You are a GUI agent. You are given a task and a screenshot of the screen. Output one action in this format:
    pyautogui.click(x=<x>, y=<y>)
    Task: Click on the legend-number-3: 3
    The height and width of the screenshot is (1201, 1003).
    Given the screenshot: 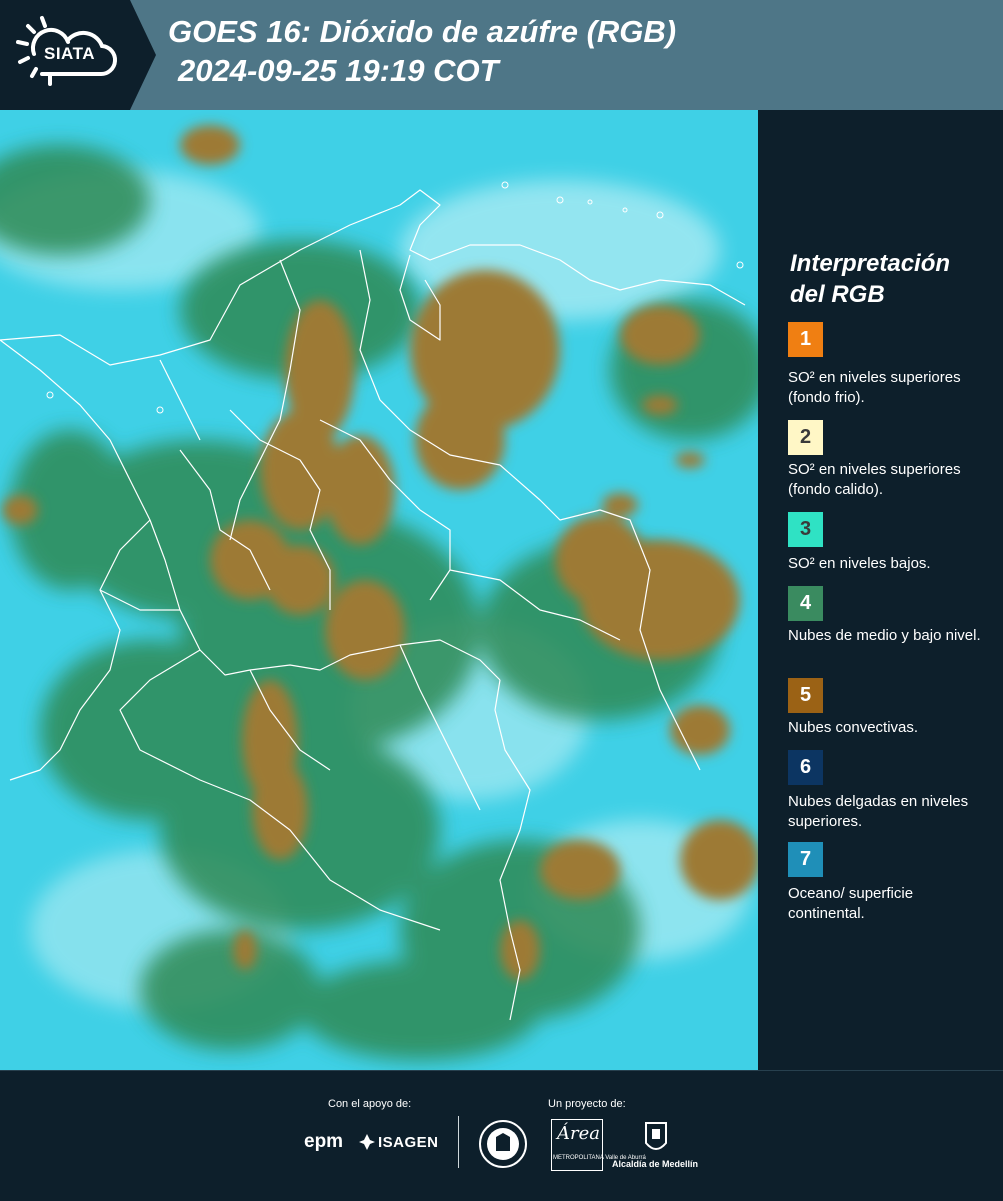 What is the action you would take?
    pyautogui.click(x=805, y=529)
    